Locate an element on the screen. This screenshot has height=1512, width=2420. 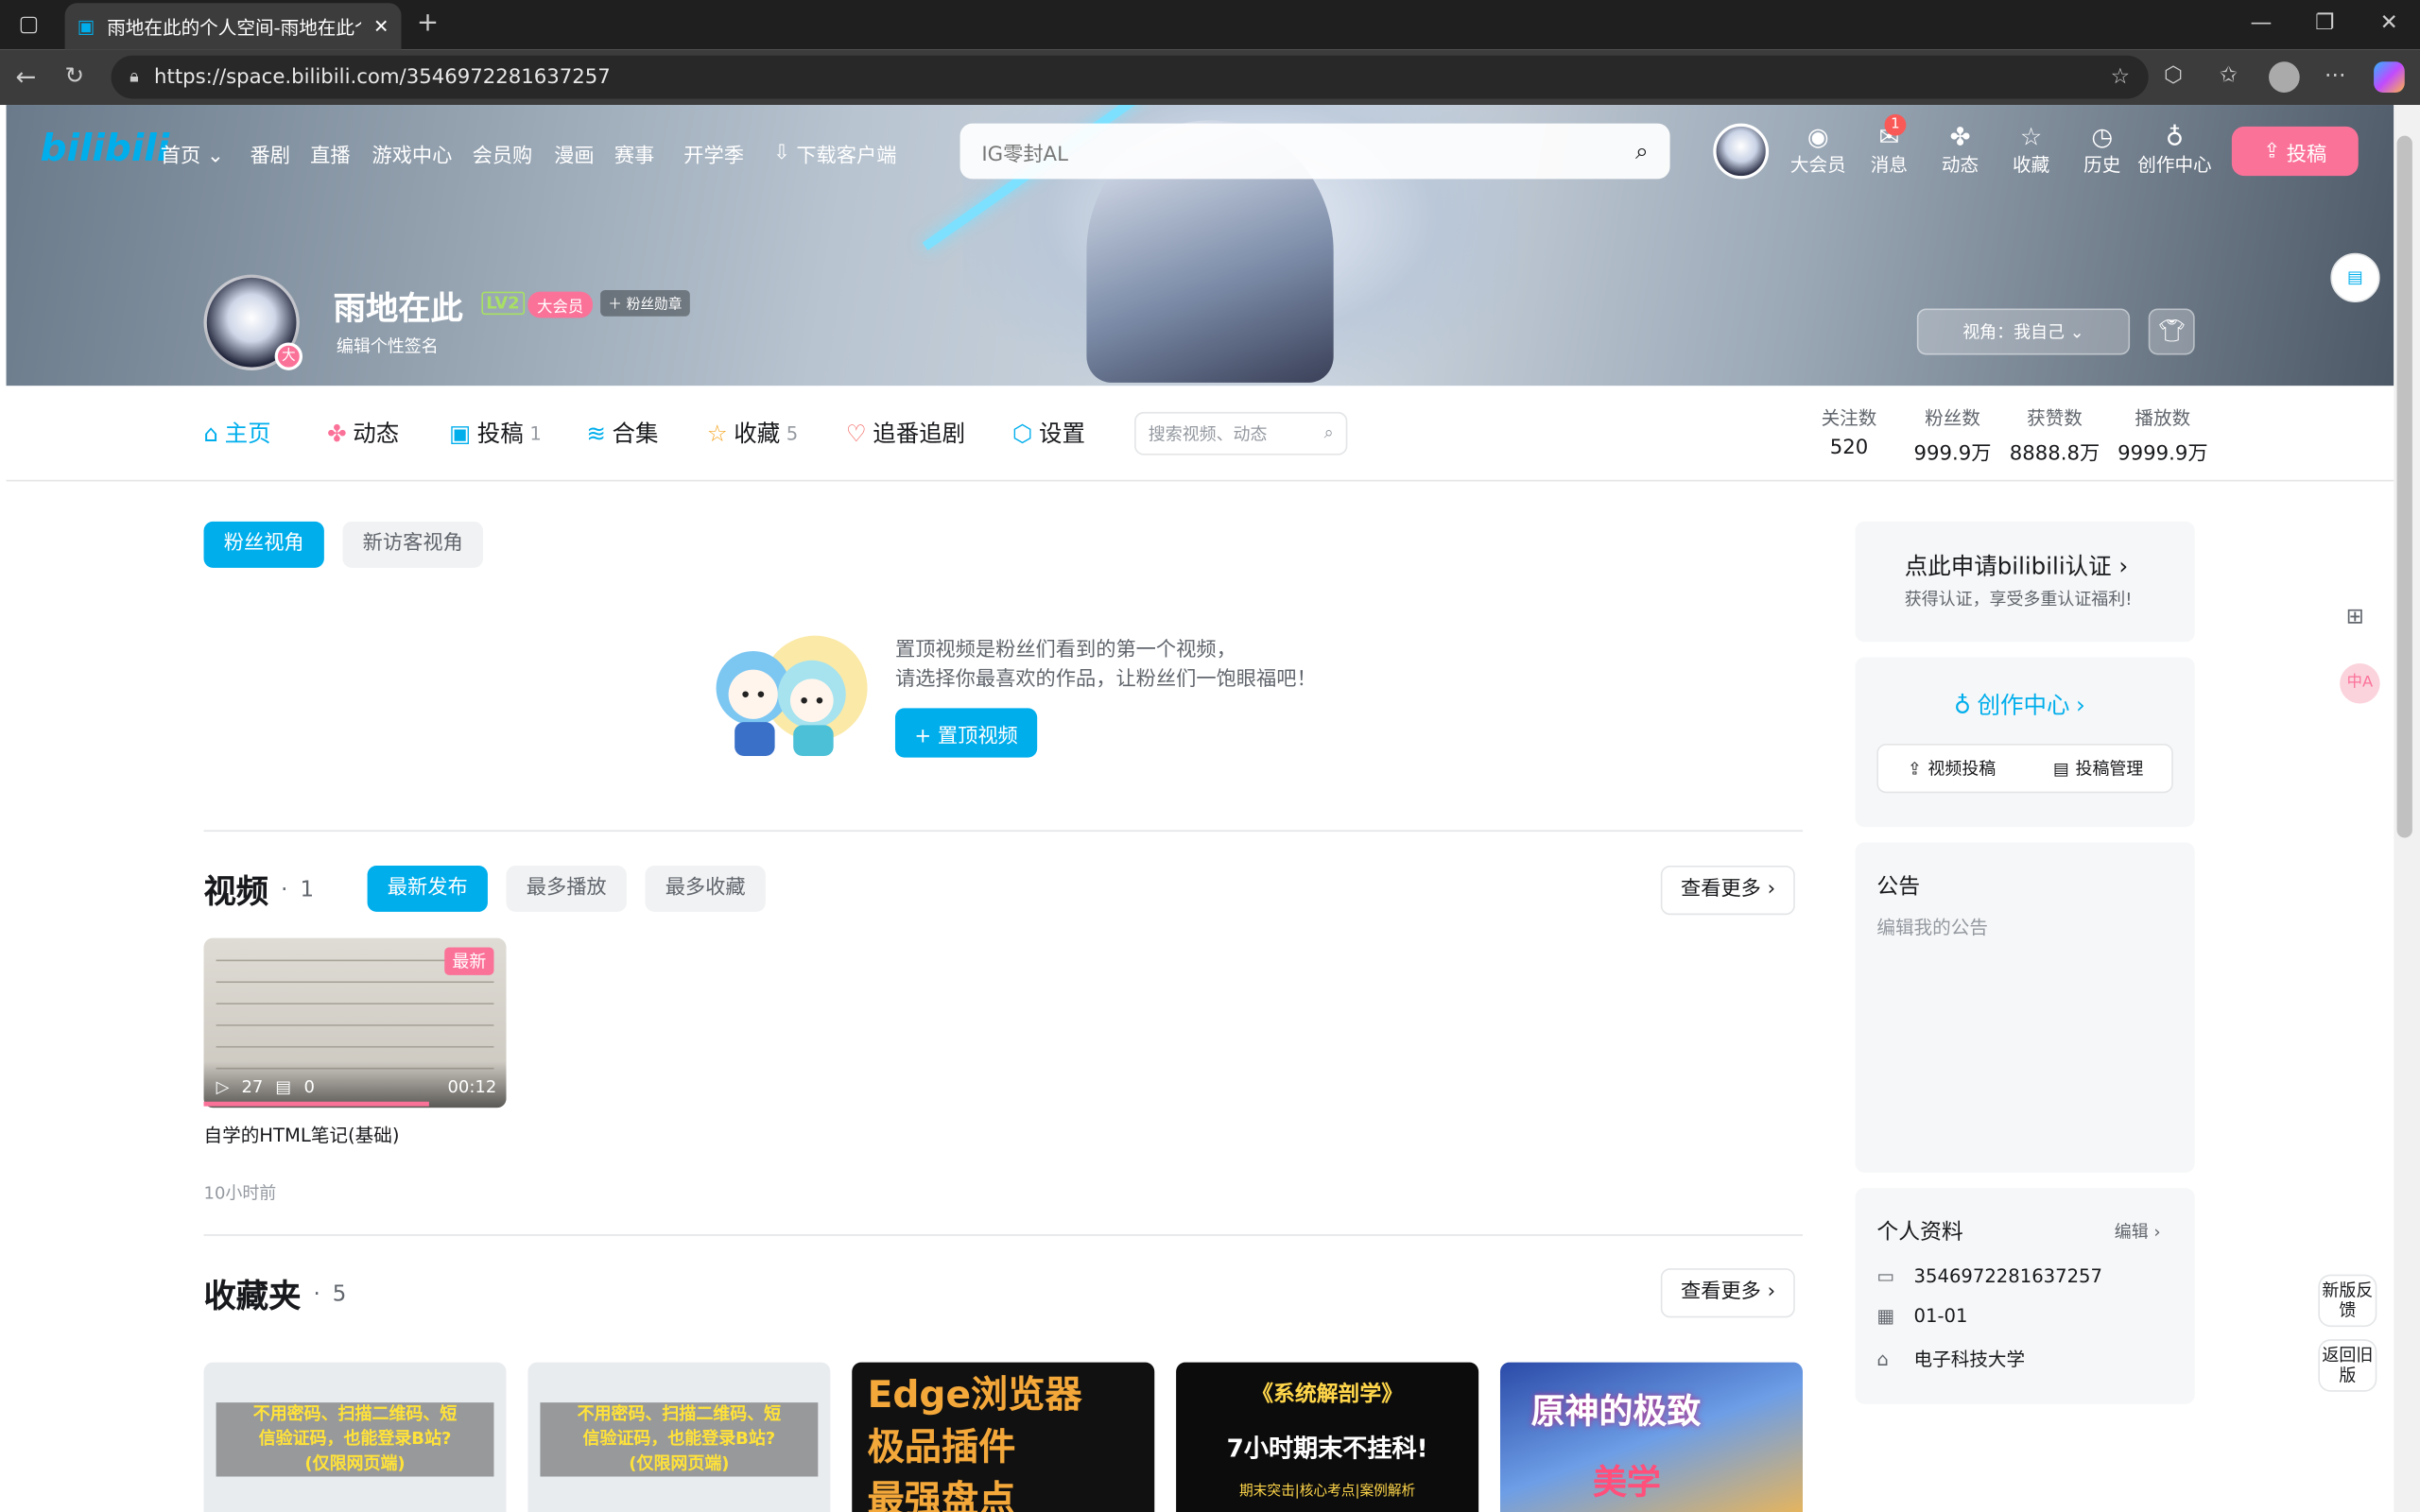
nav-history: ◷ 历史 is located at coordinates (2102, 149).